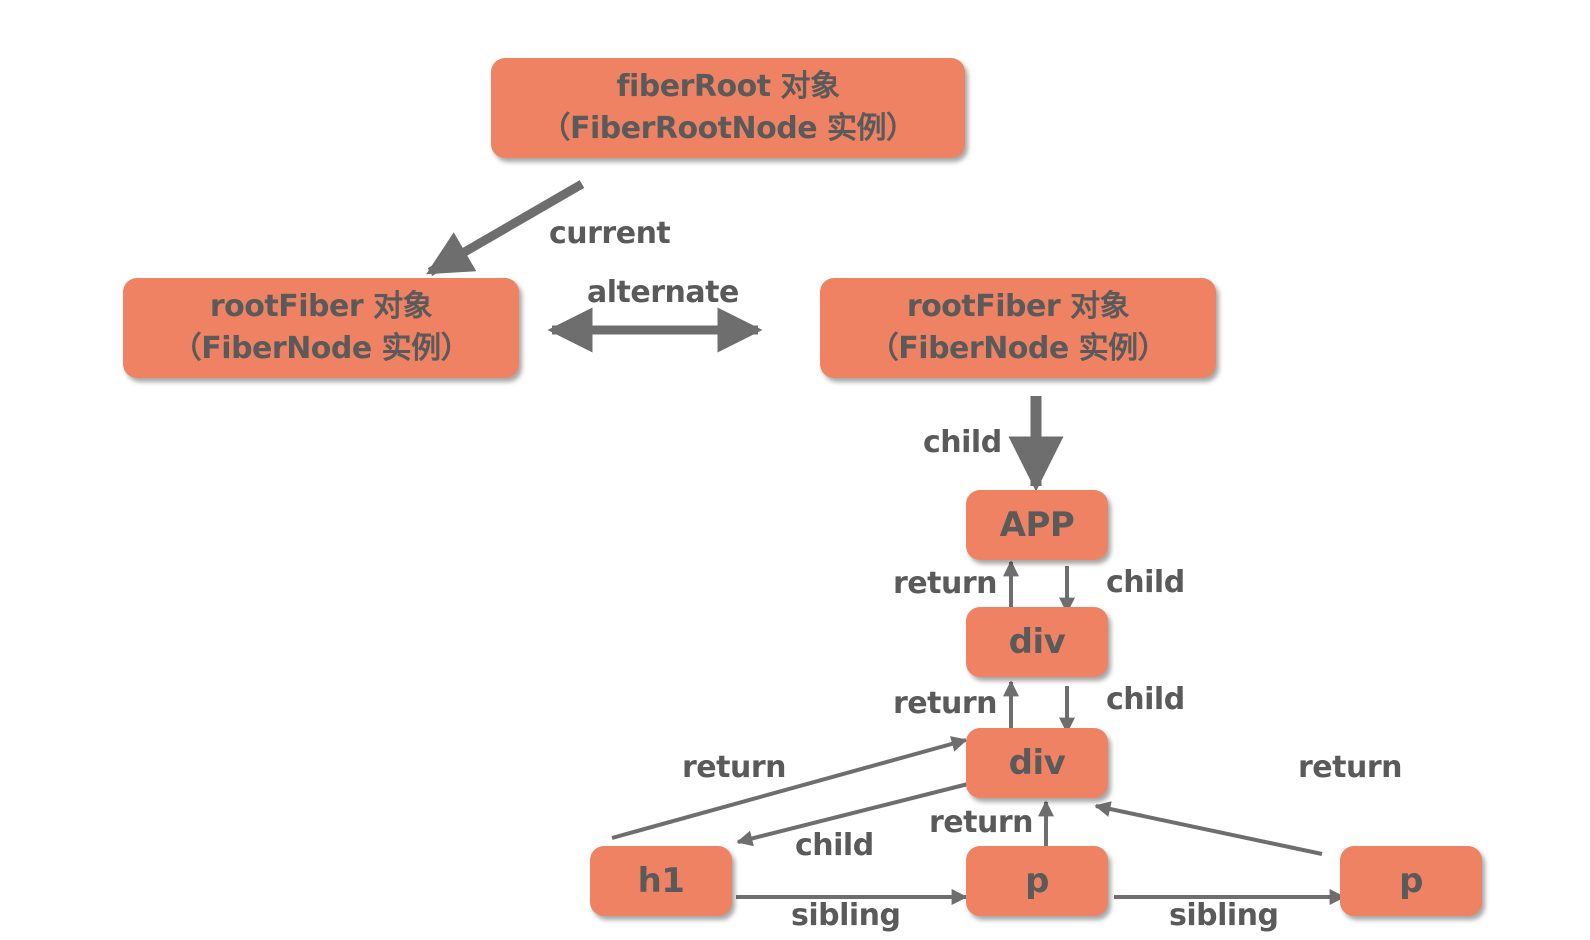  What do you see at coordinates (1224, 915) in the screenshot?
I see `label-p1-sibling: sibling` at bounding box center [1224, 915].